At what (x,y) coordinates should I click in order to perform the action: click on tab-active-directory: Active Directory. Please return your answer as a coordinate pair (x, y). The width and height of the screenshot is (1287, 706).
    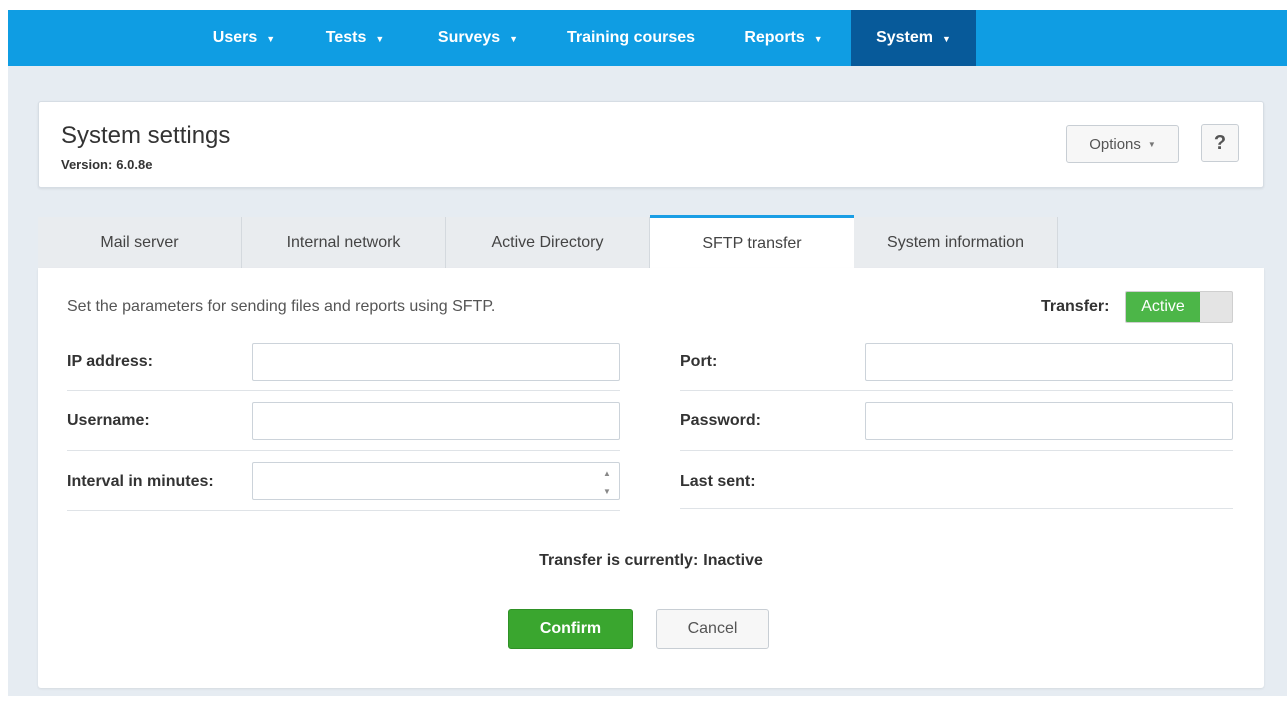
    Looking at the image, I should click on (548, 243).